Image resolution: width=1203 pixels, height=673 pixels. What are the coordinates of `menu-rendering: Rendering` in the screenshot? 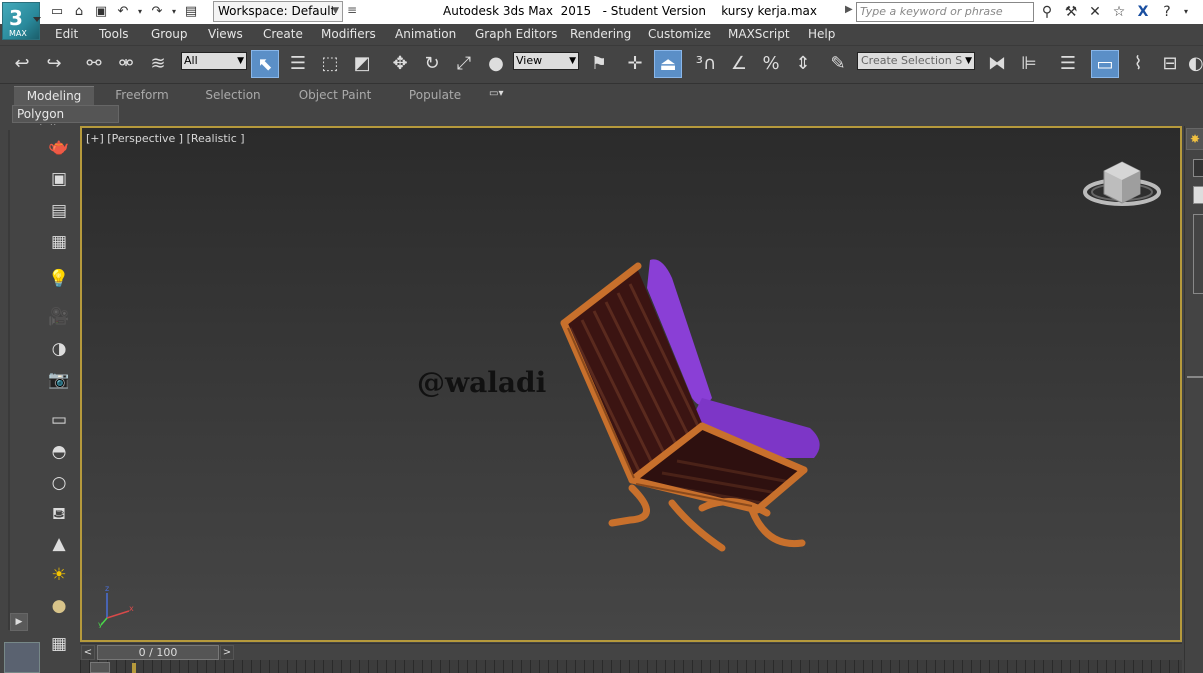 It's located at (600, 34).